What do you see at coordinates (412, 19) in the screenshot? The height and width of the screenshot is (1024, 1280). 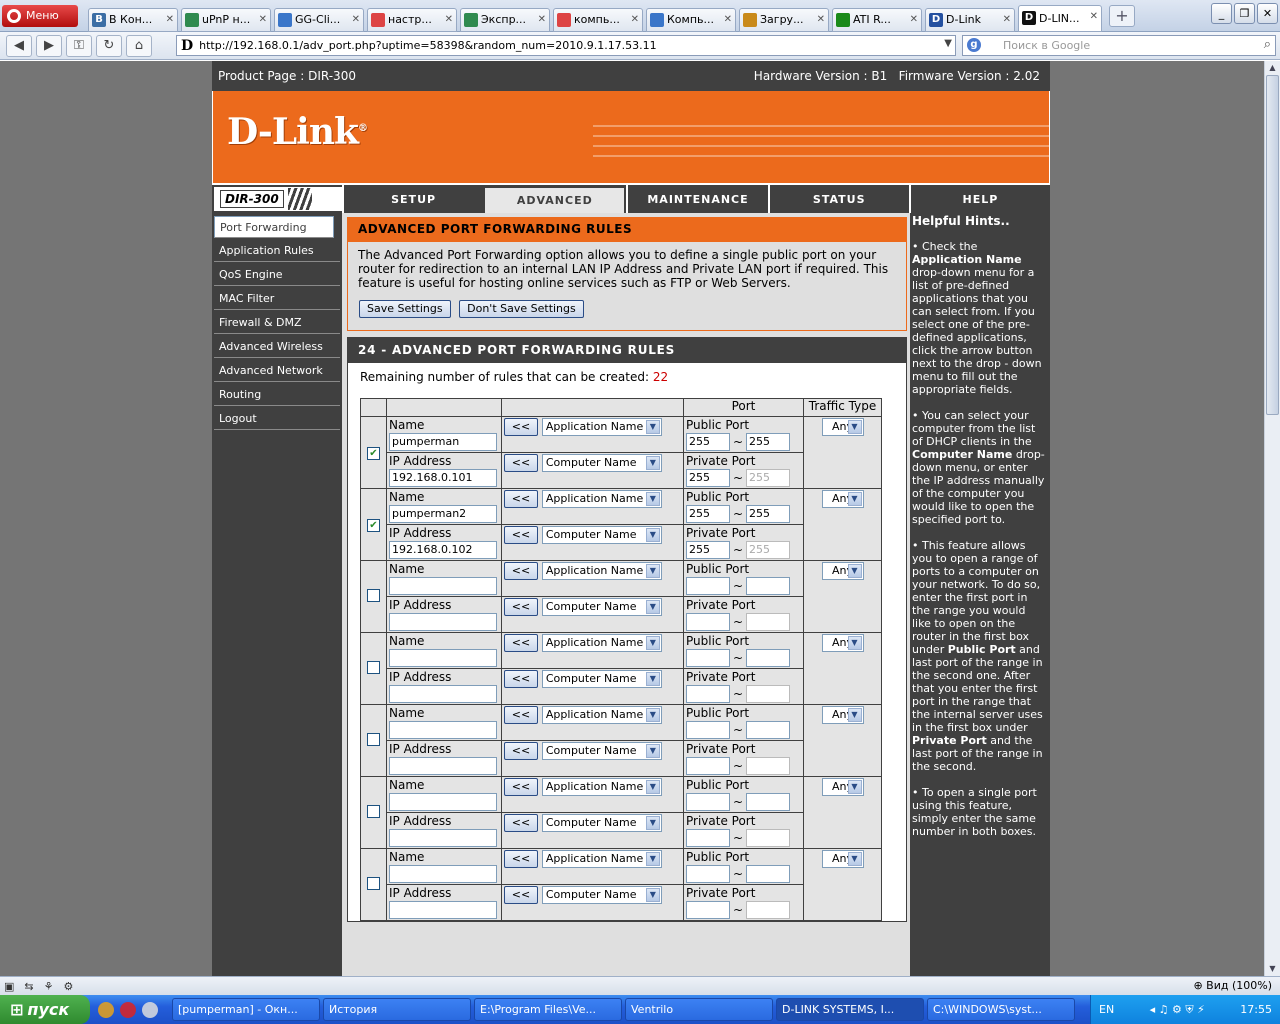 I see `browser-tab: настр... ✕` at bounding box center [412, 19].